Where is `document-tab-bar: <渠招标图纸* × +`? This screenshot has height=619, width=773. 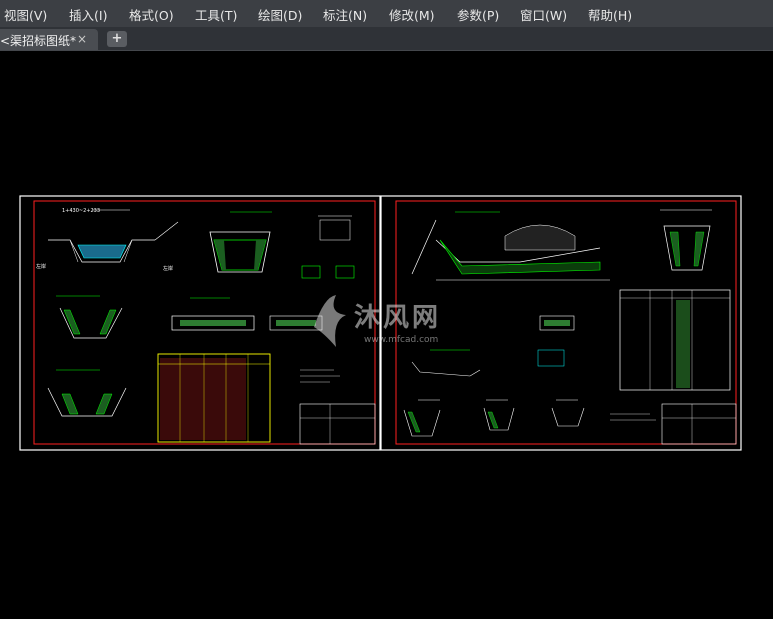
document-tab-bar: <渠招标图纸* × + is located at coordinates (386, 39).